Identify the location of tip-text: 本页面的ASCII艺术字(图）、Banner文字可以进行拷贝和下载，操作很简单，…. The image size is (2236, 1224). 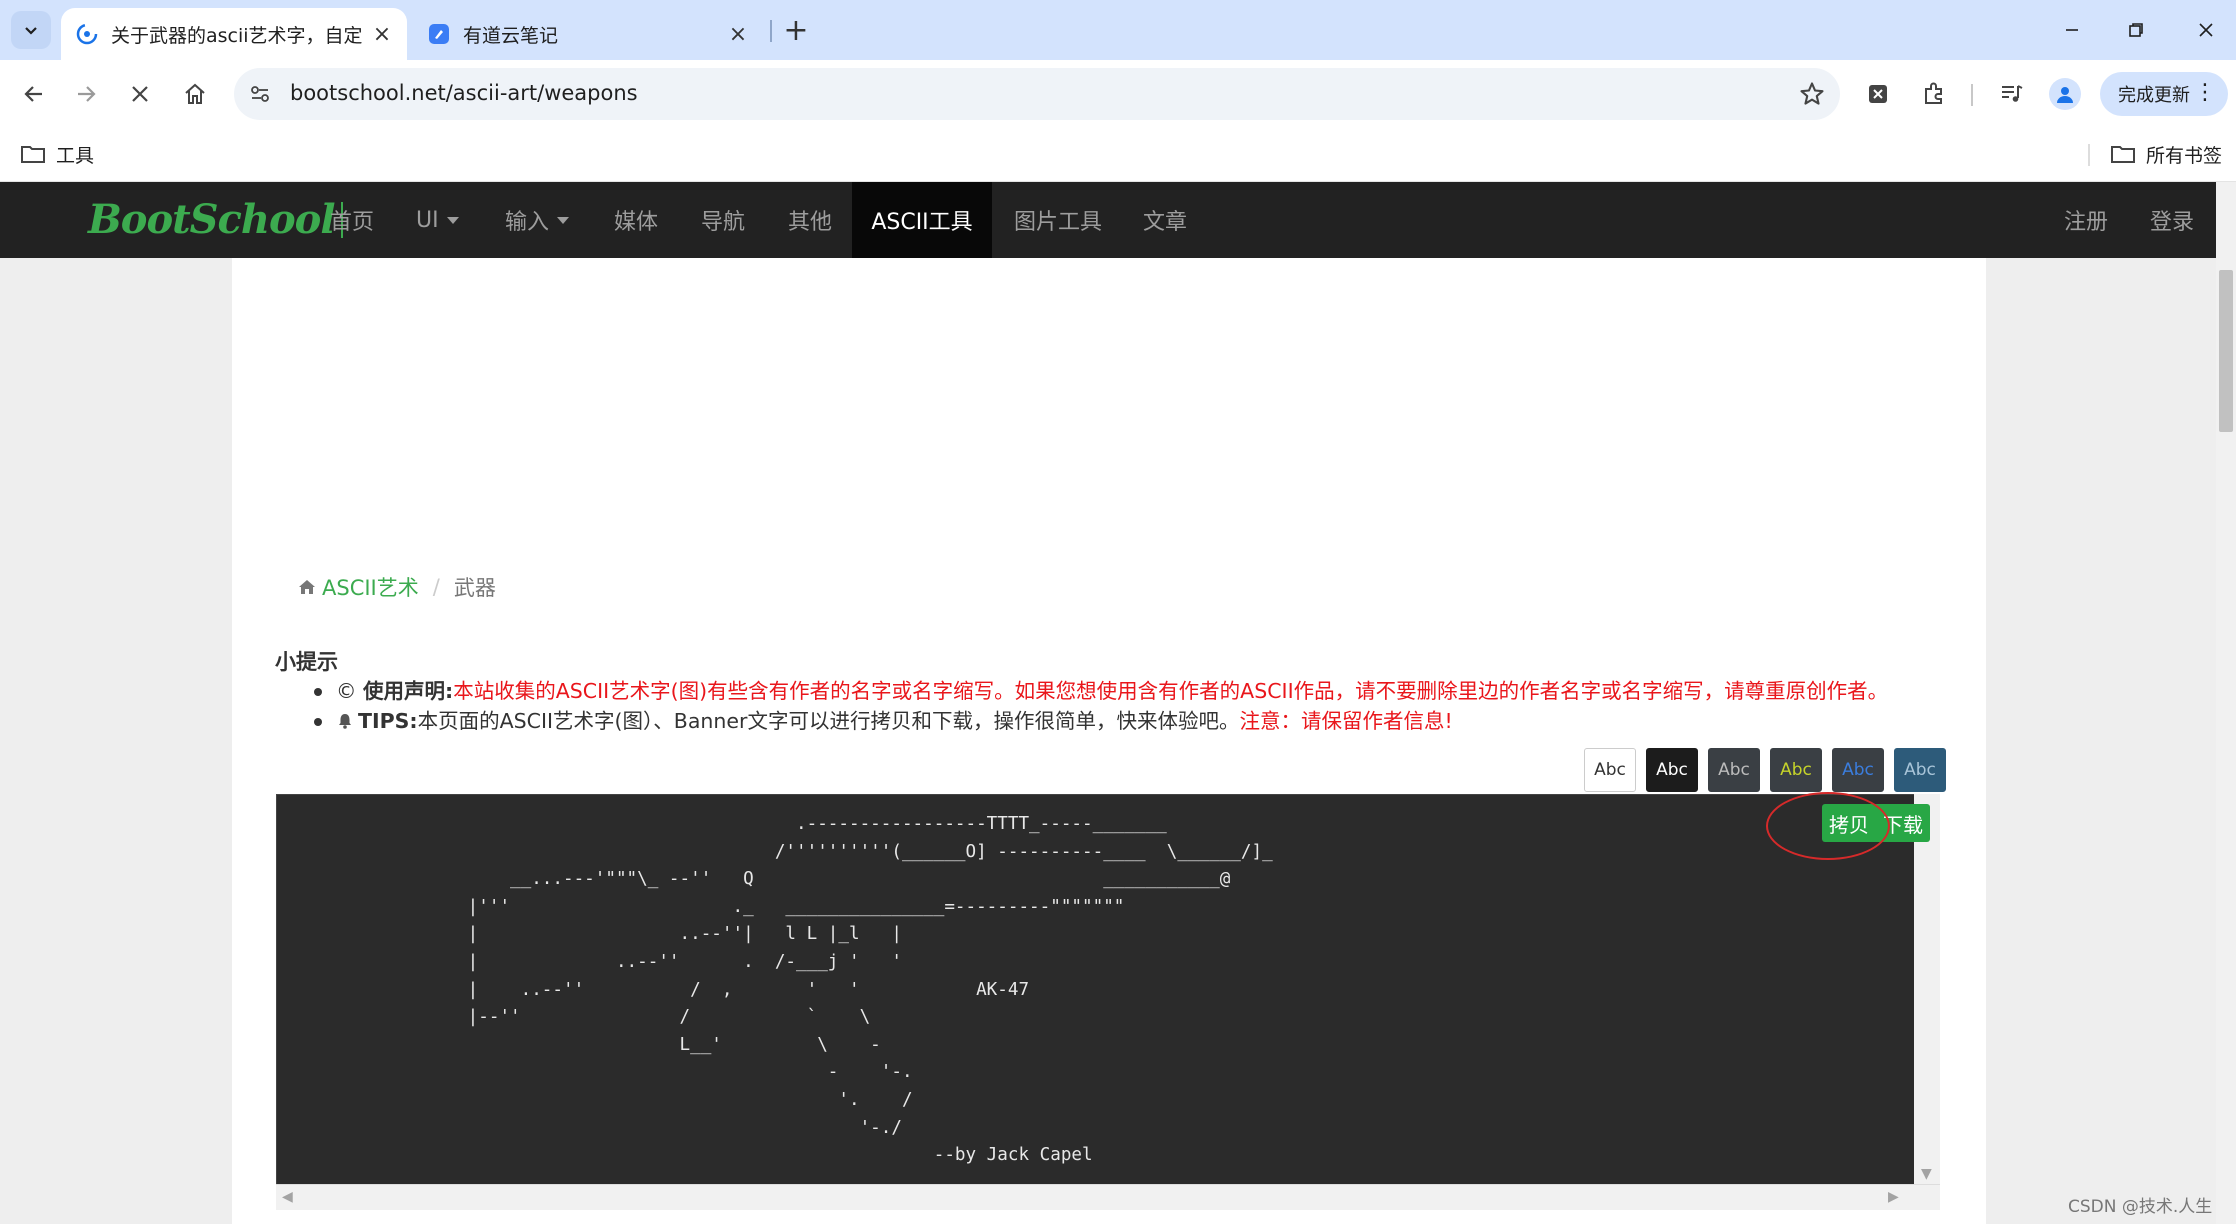
(828, 721).